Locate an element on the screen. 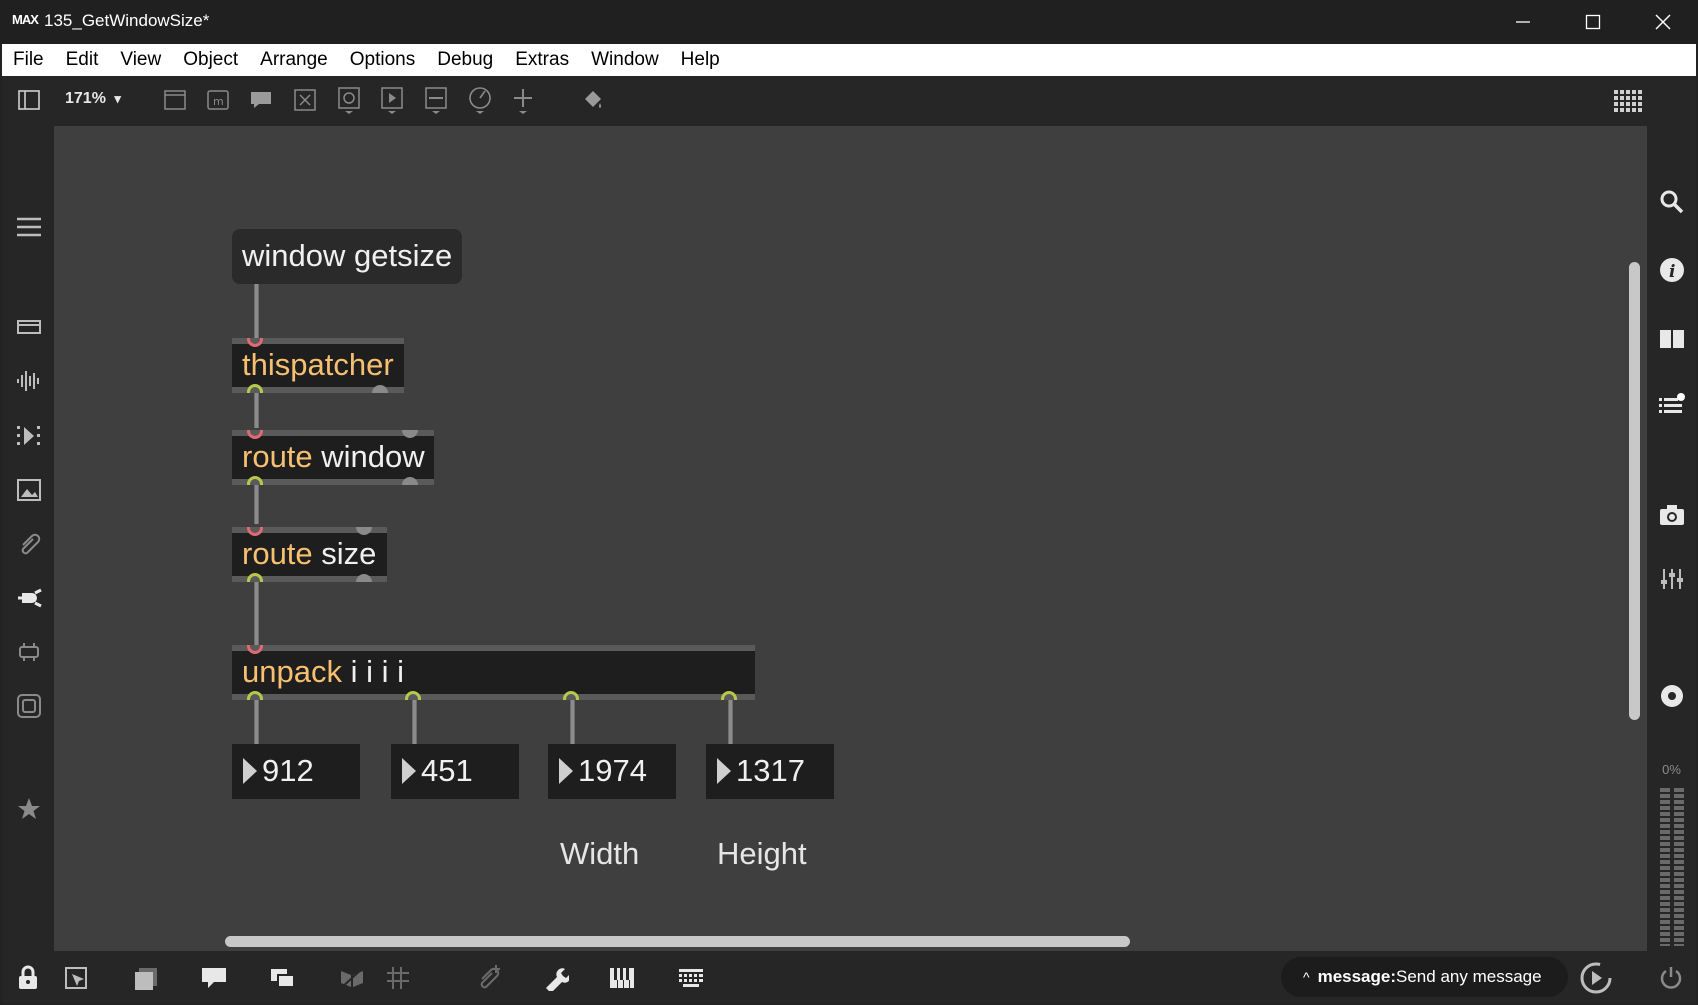 Image resolution: width=1698 pixels, height=1005 pixels. max-logo: MAX is located at coordinates (25, 19).